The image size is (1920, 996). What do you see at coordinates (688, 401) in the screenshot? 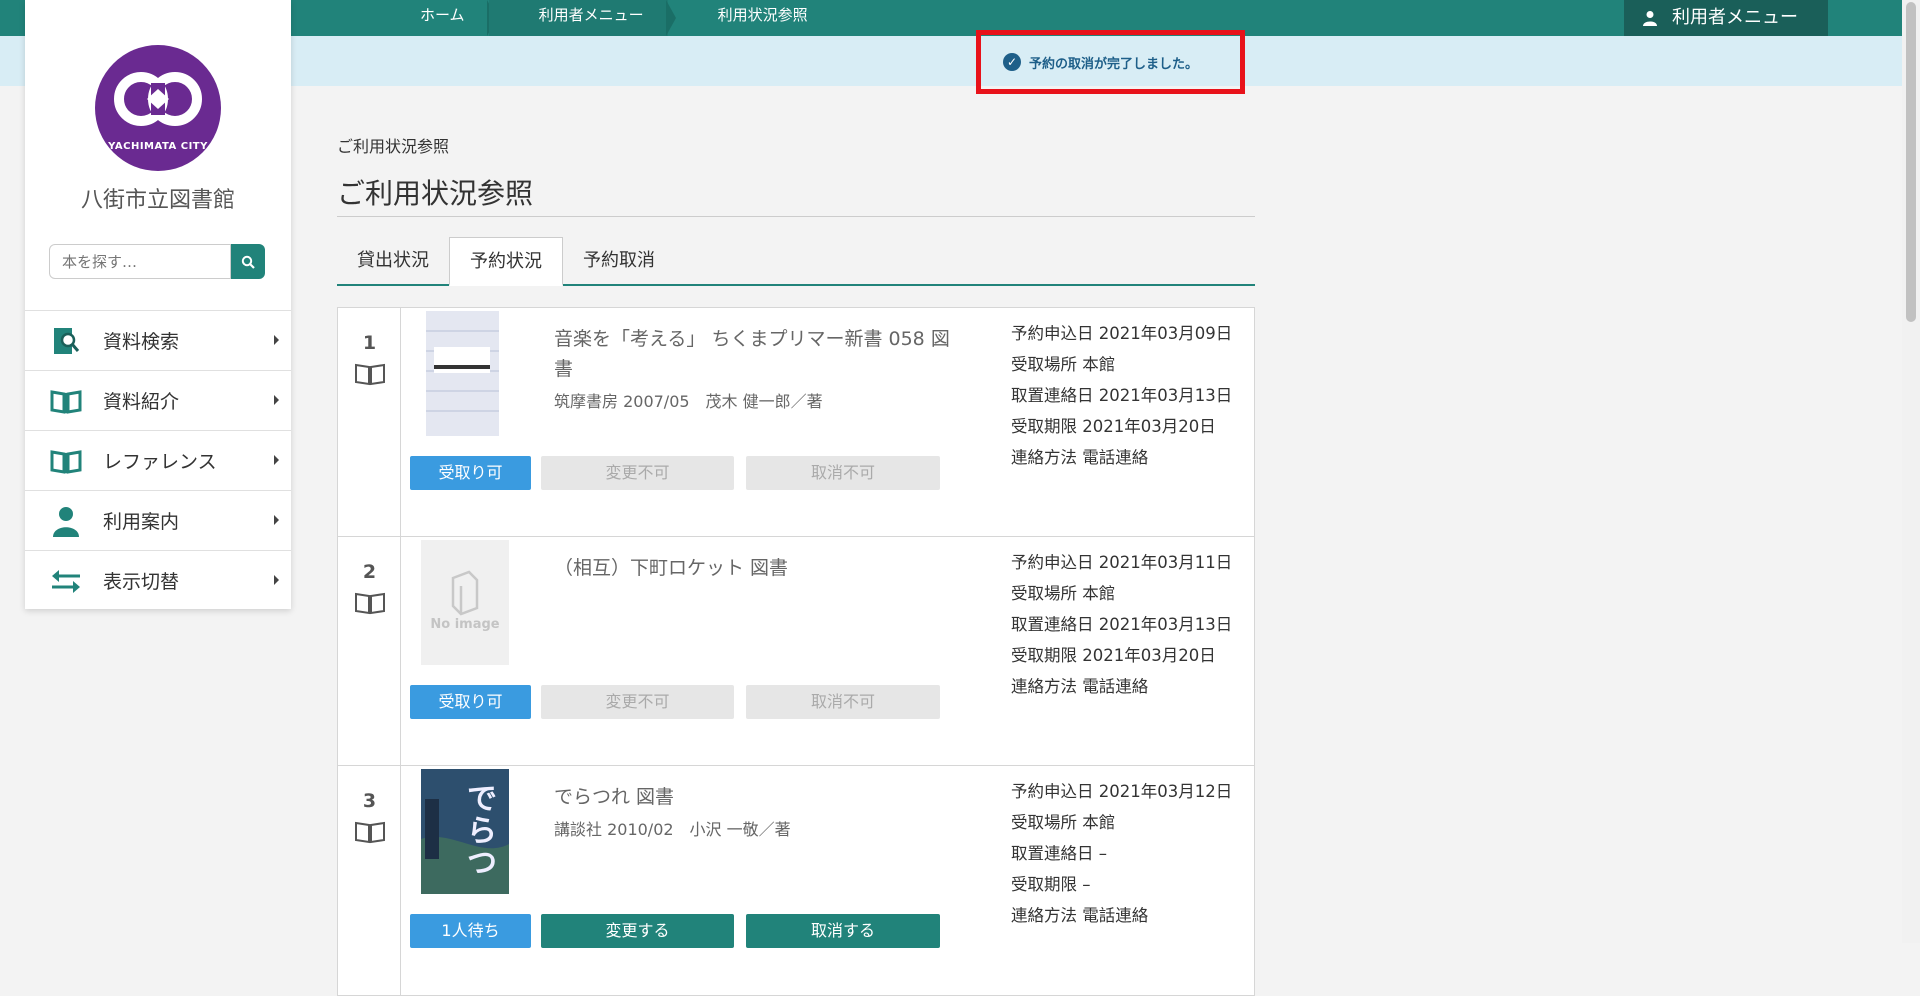
I see `book-publisher: 筑摩書房 2007/05 茂木 健一郎／著` at bounding box center [688, 401].